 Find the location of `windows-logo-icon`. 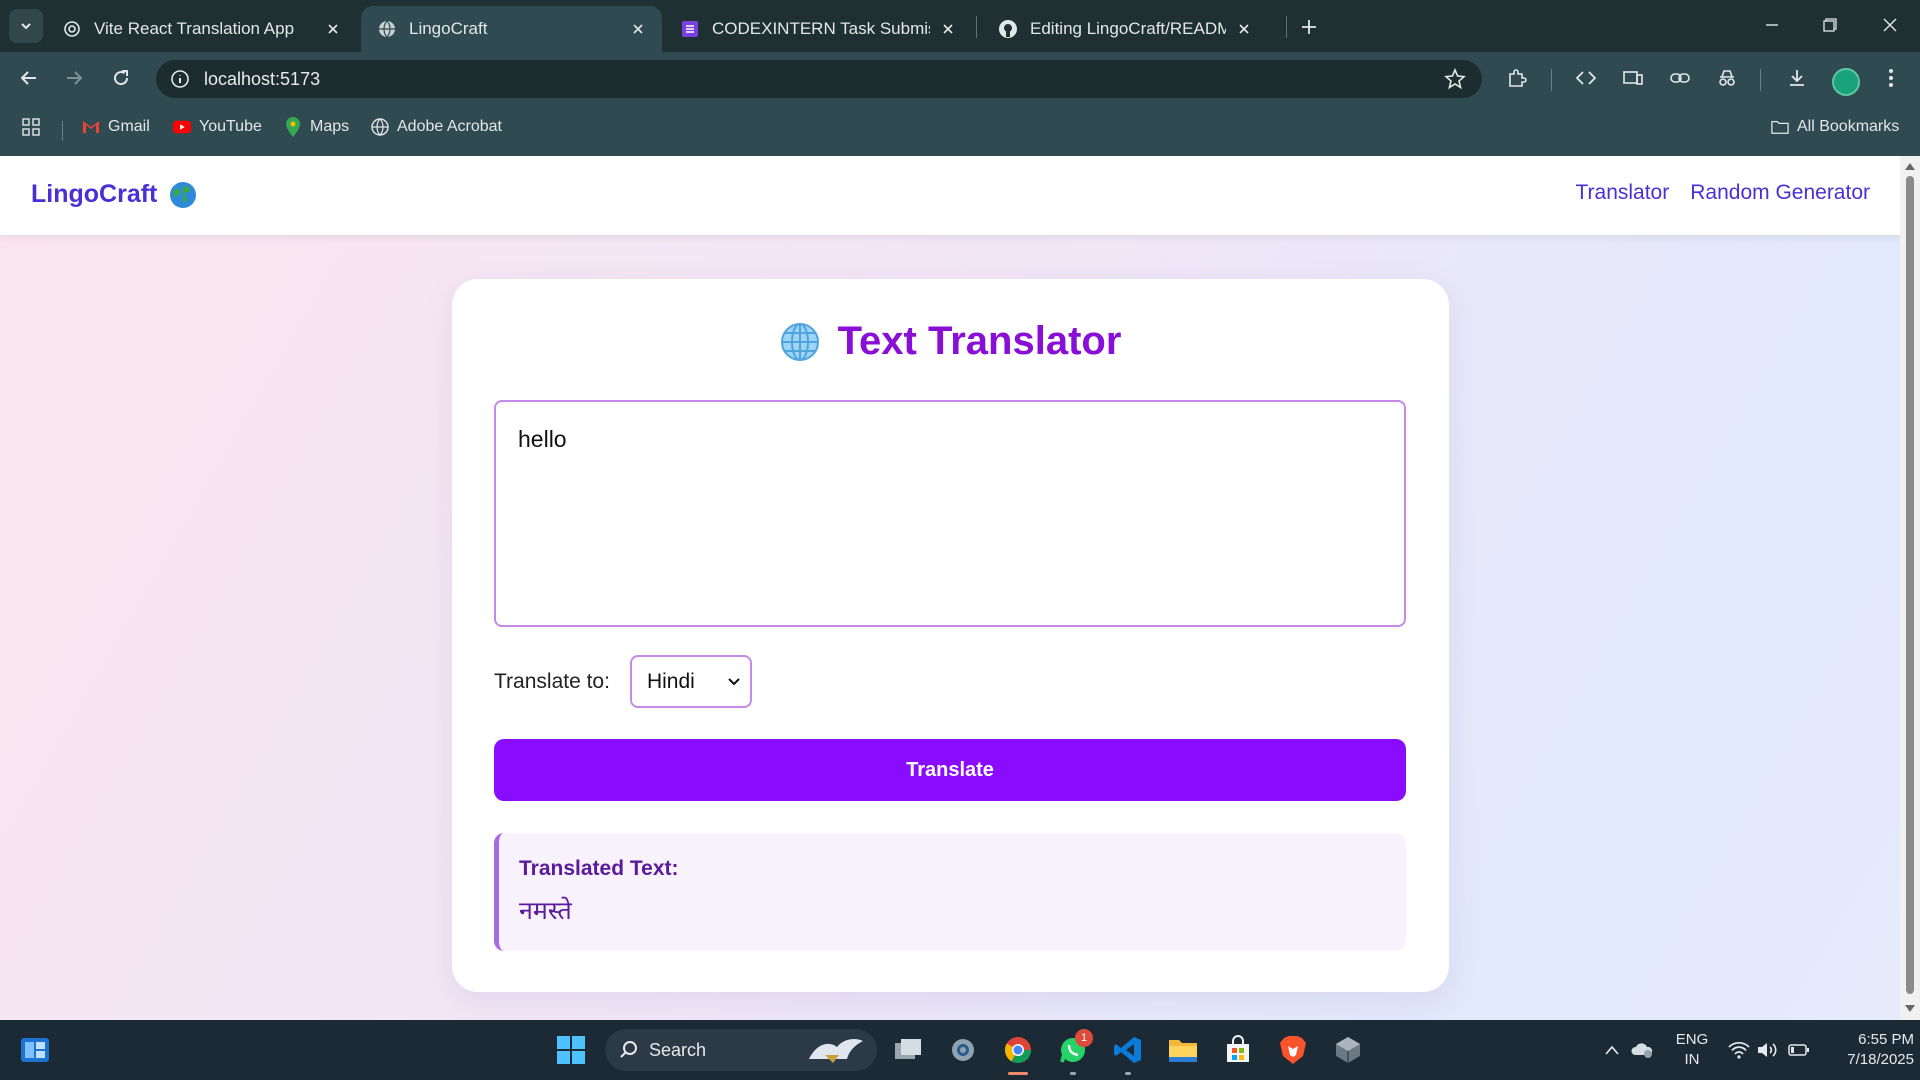

windows-logo-icon is located at coordinates (571, 1050).